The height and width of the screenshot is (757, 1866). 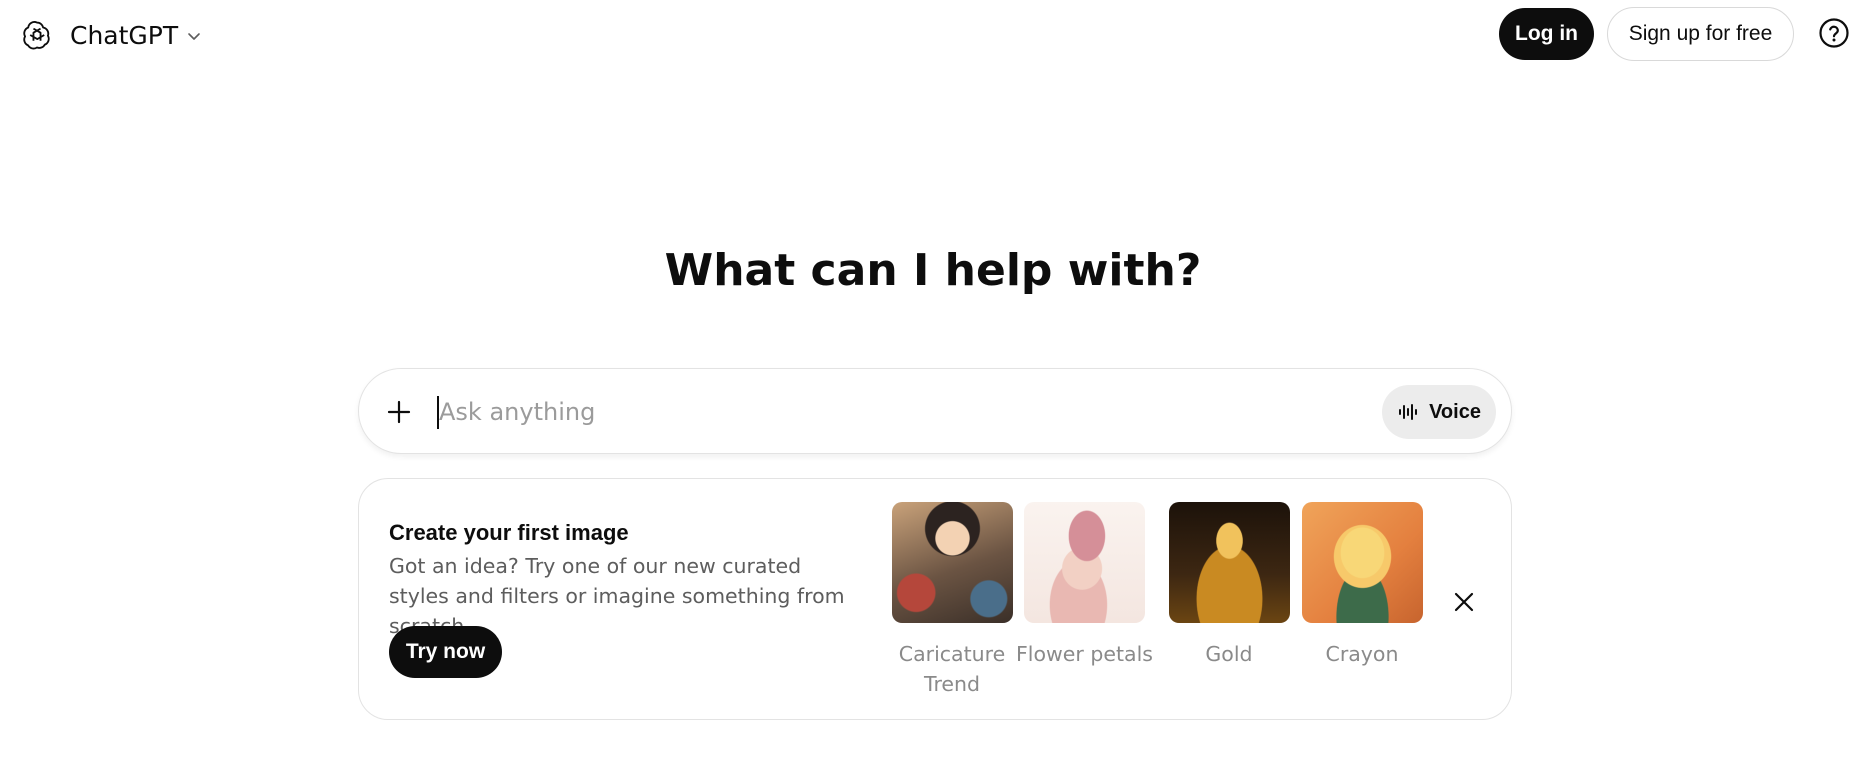 What do you see at coordinates (933, 35) in the screenshot?
I see `top-bar: ChatGPT Log in Sign up for free` at bounding box center [933, 35].